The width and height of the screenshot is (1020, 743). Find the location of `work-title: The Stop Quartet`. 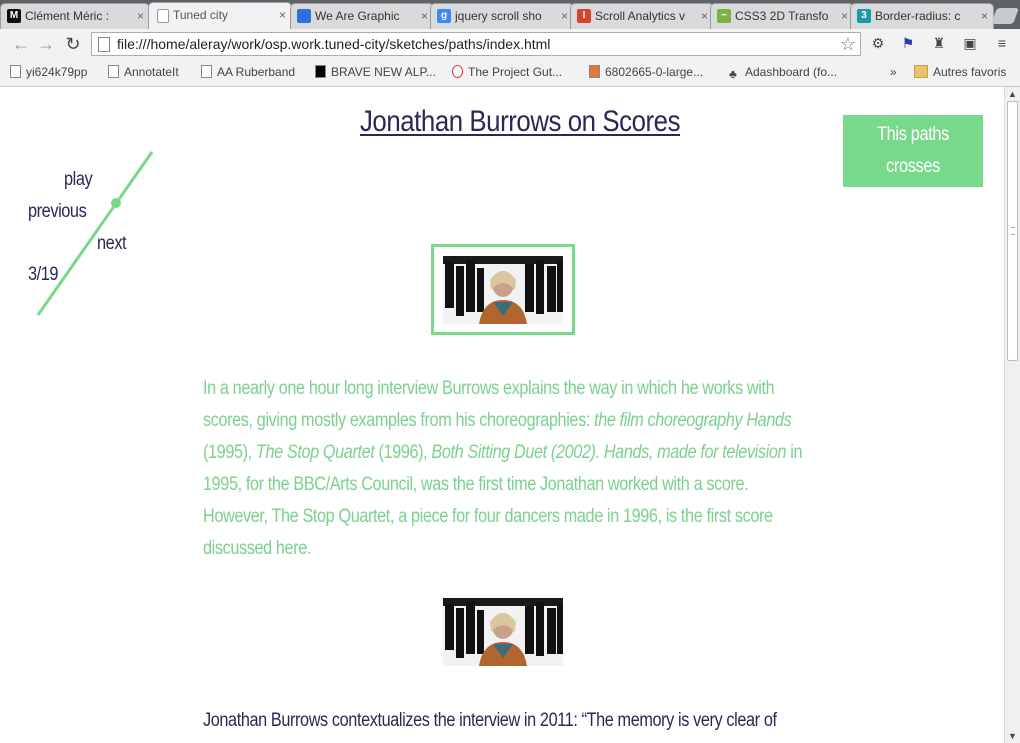

work-title: The Stop Quartet is located at coordinates (315, 452).